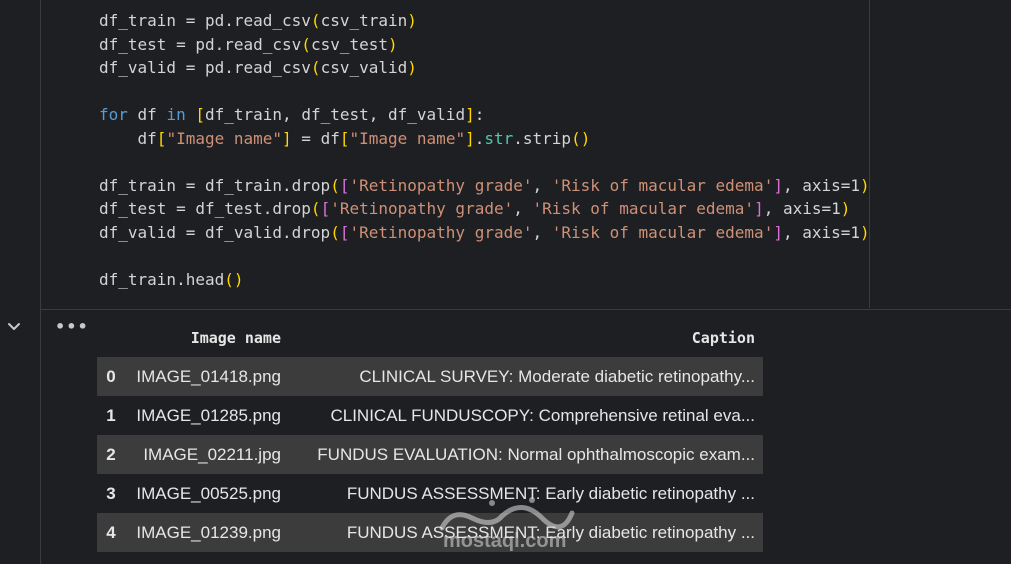 The height and width of the screenshot is (564, 1011). What do you see at coordinates (258, 20) in the screenshot?
I see `code-line: df_train = pd.read_csv(csv_train)` at bounding box center [258, 20].